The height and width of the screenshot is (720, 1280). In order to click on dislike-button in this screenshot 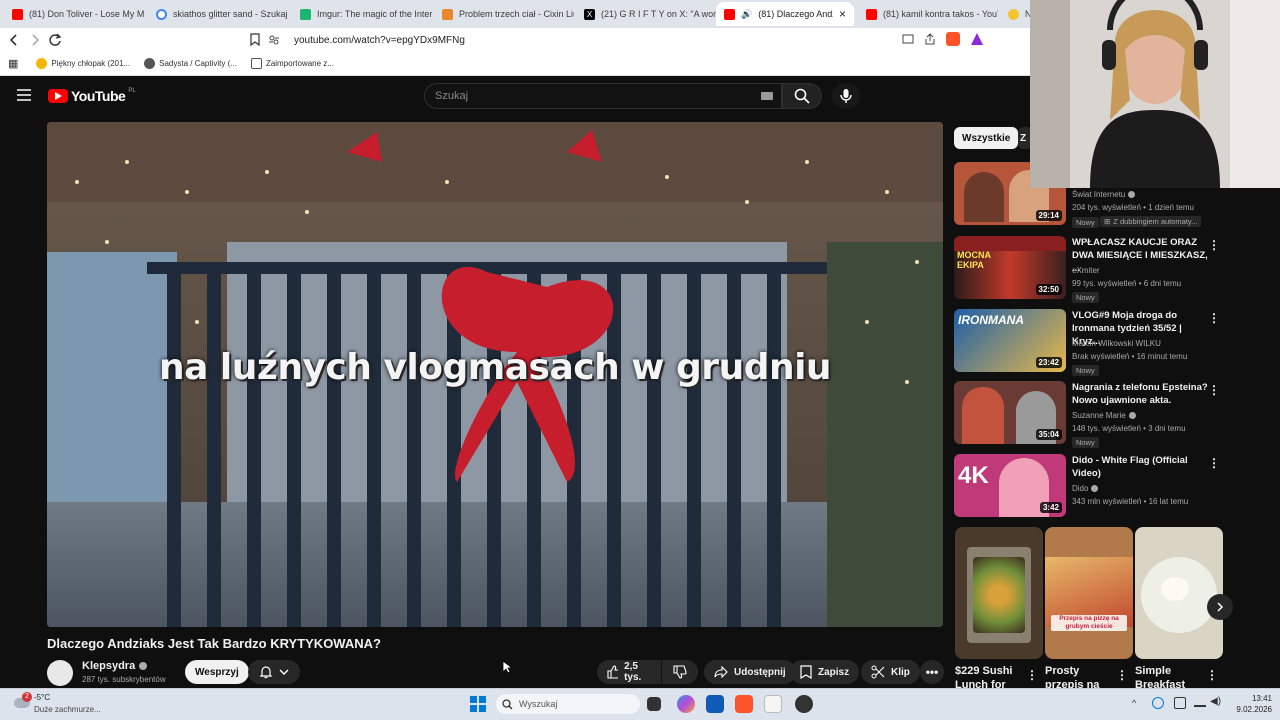, I will do `click(680, 672)`.